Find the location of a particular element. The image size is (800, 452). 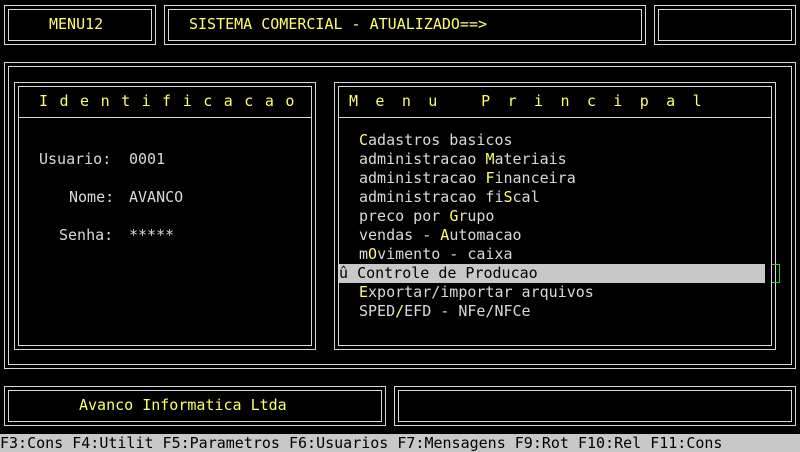

password-value: ***** is located at coordinates (152, 235).